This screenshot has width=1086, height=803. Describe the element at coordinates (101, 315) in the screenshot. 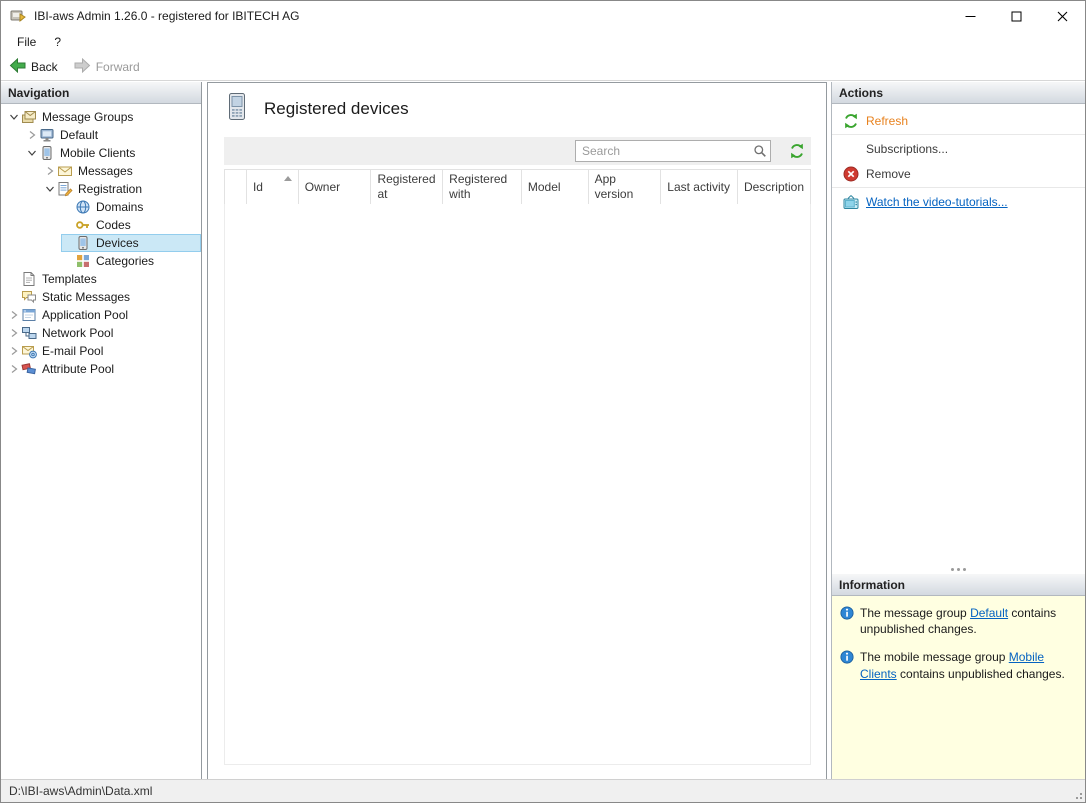

I see `tree-item-application-pool: Application Pool` at that location.